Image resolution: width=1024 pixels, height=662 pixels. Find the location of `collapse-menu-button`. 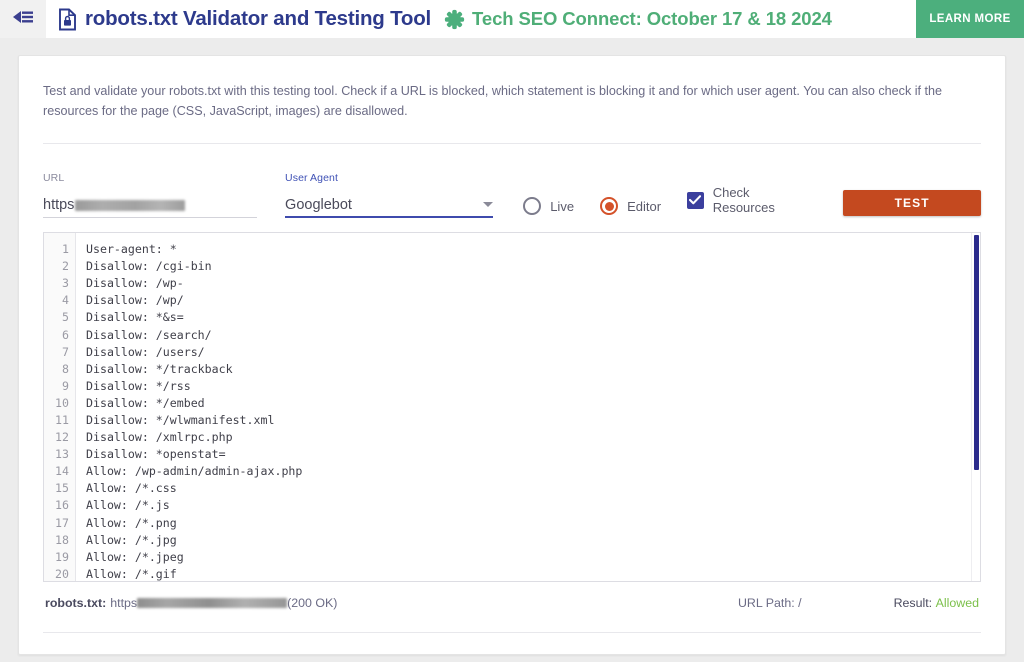

collapse-menu-button is located at coordinates (23, 19).